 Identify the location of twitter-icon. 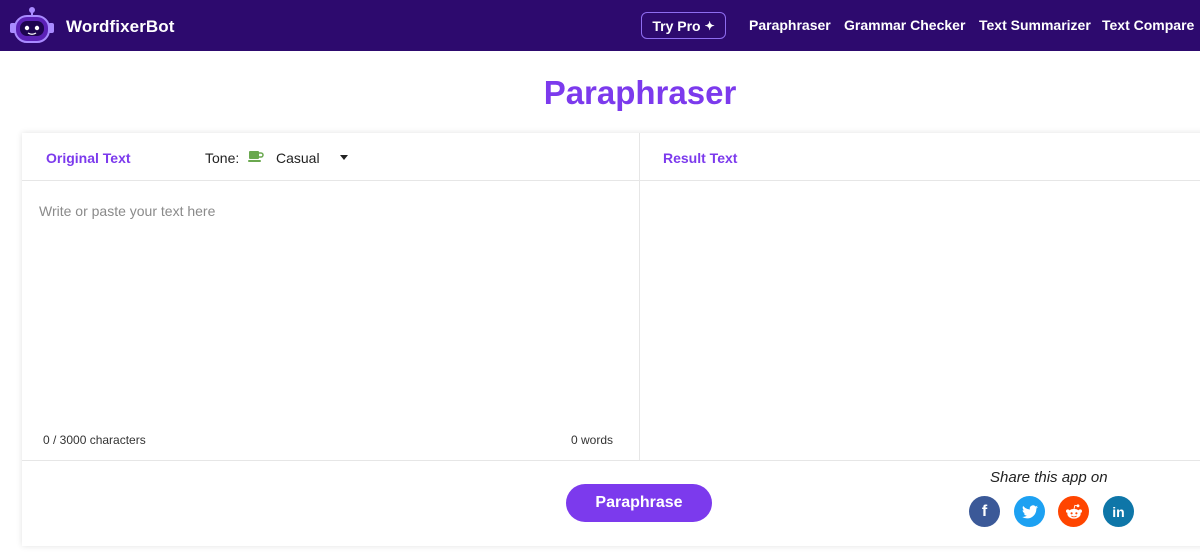
(1029, 511).